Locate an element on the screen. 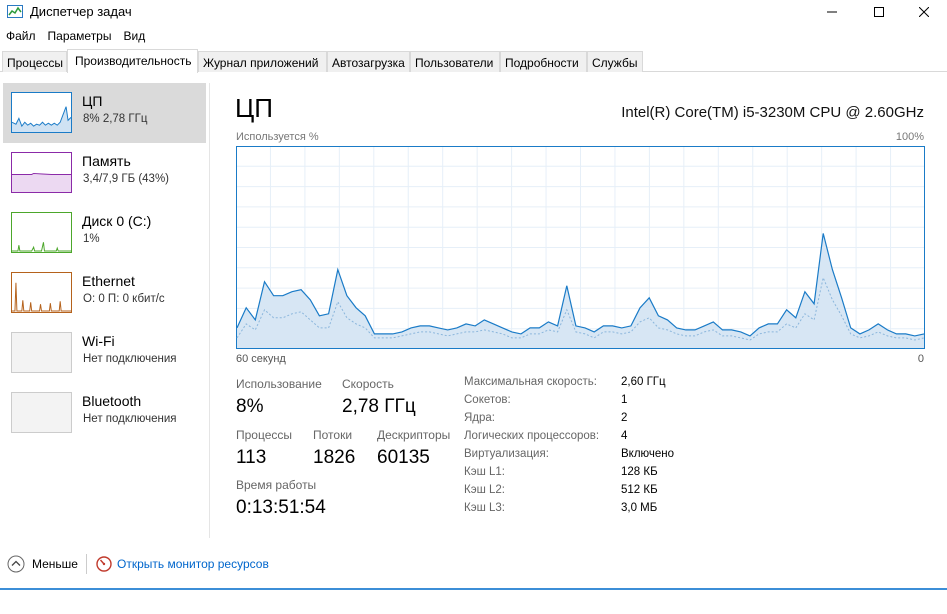 The height and width of the screenshot is (614, 947). page-title: ЦП is located at coordinates (254, 108).